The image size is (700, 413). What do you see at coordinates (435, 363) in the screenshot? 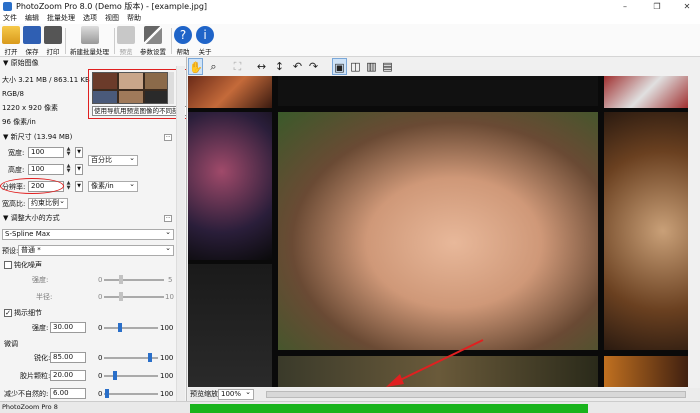
I see `annotation-arrow` at bounding box center [435, 363].